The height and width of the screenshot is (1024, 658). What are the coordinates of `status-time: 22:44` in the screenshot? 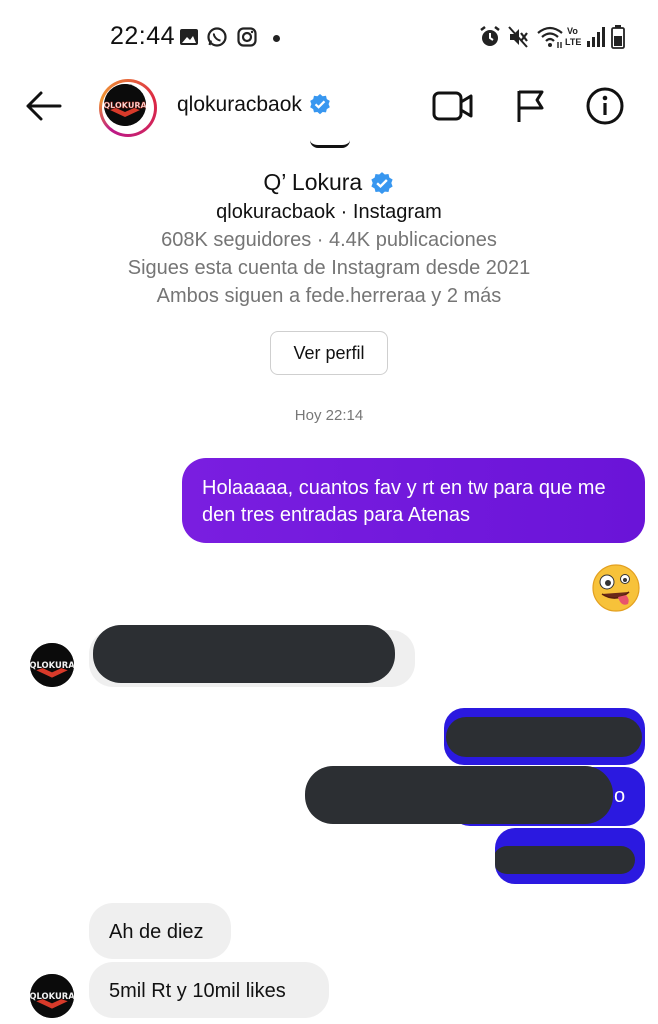 It's located at (143, 36).